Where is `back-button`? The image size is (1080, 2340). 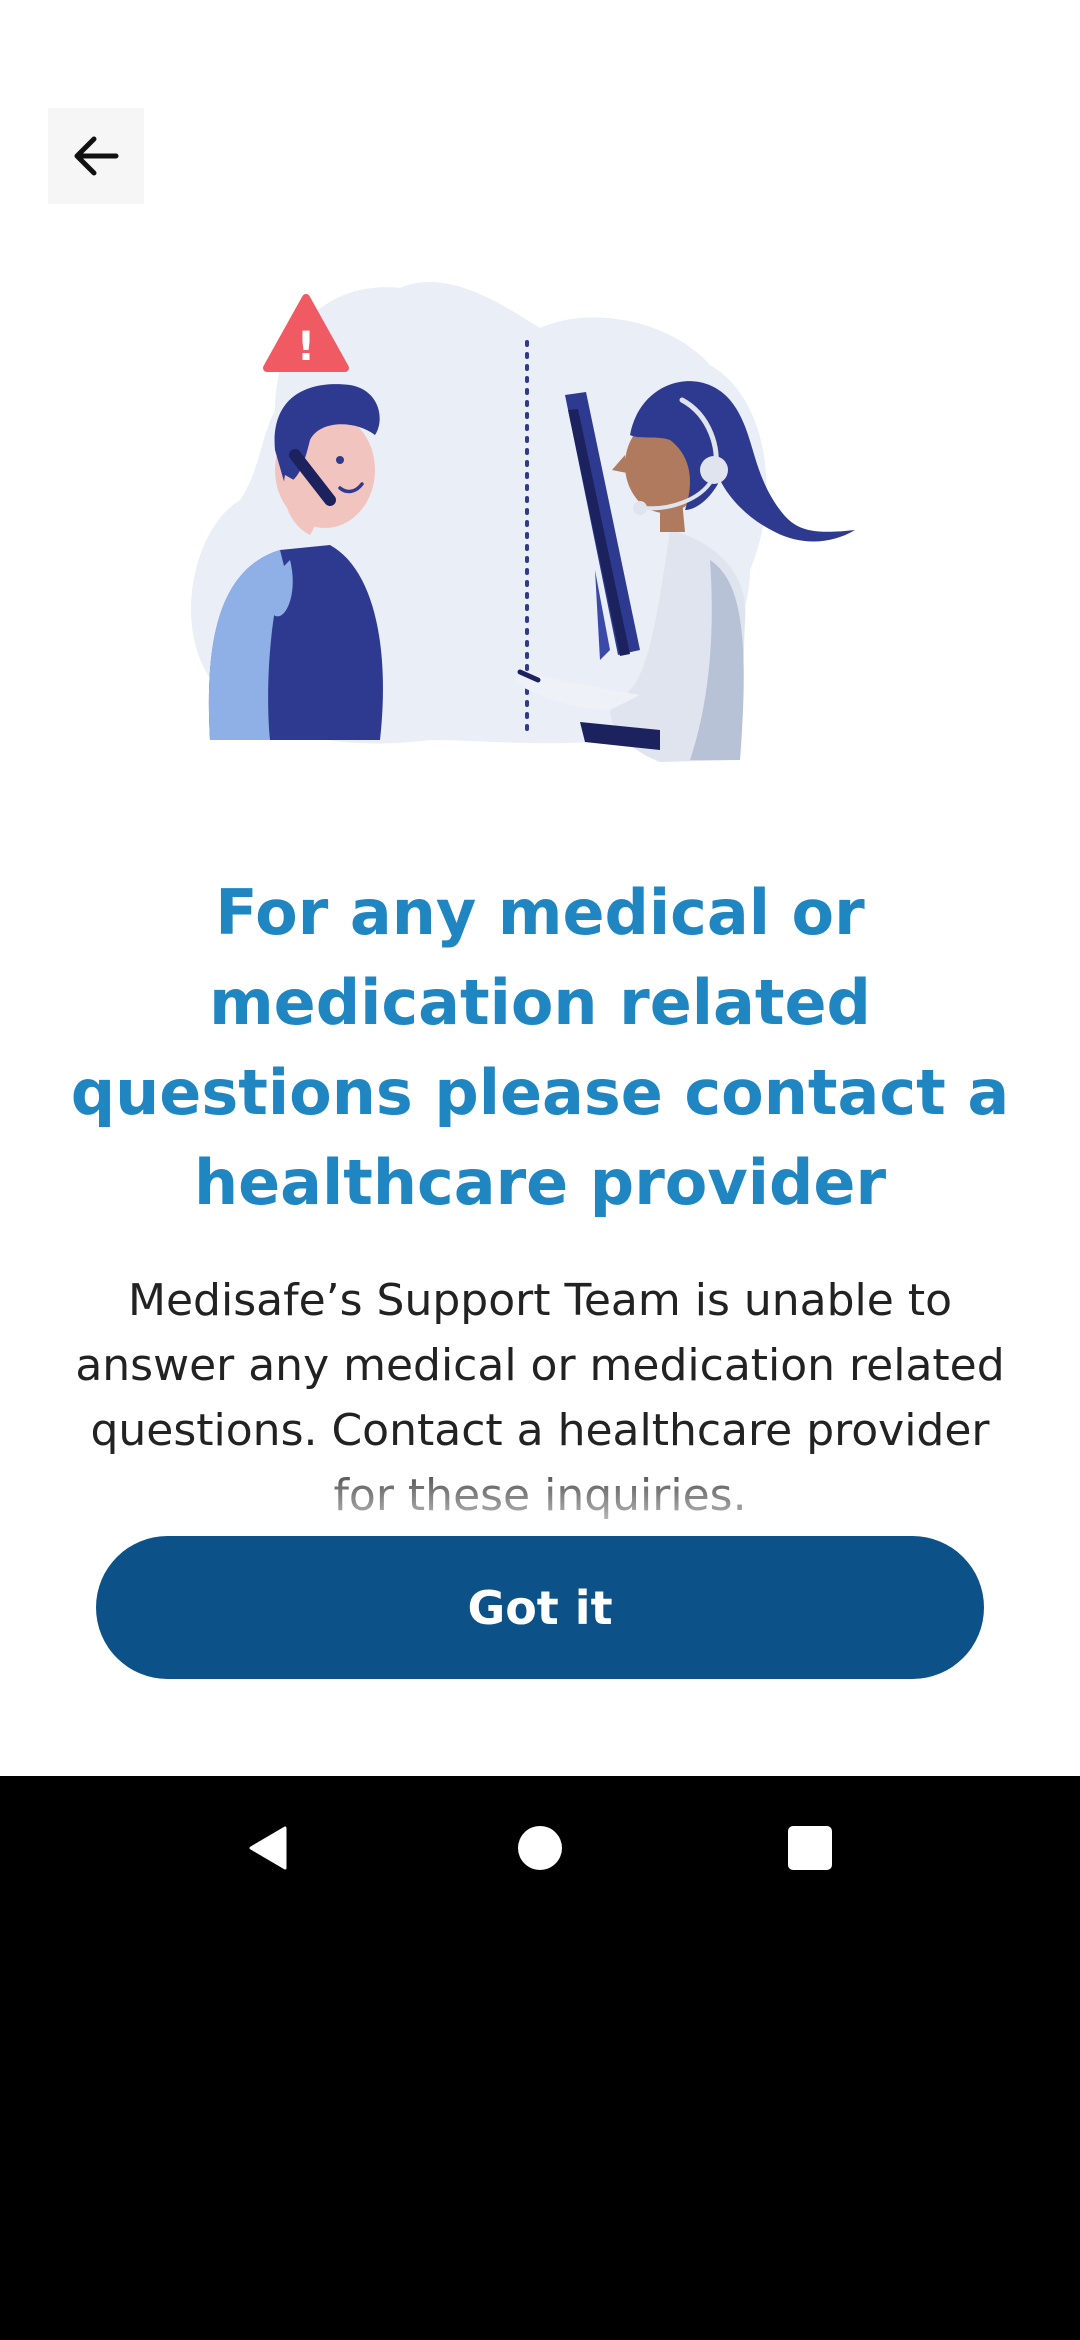 back-button is located at coordinates (96, 156).